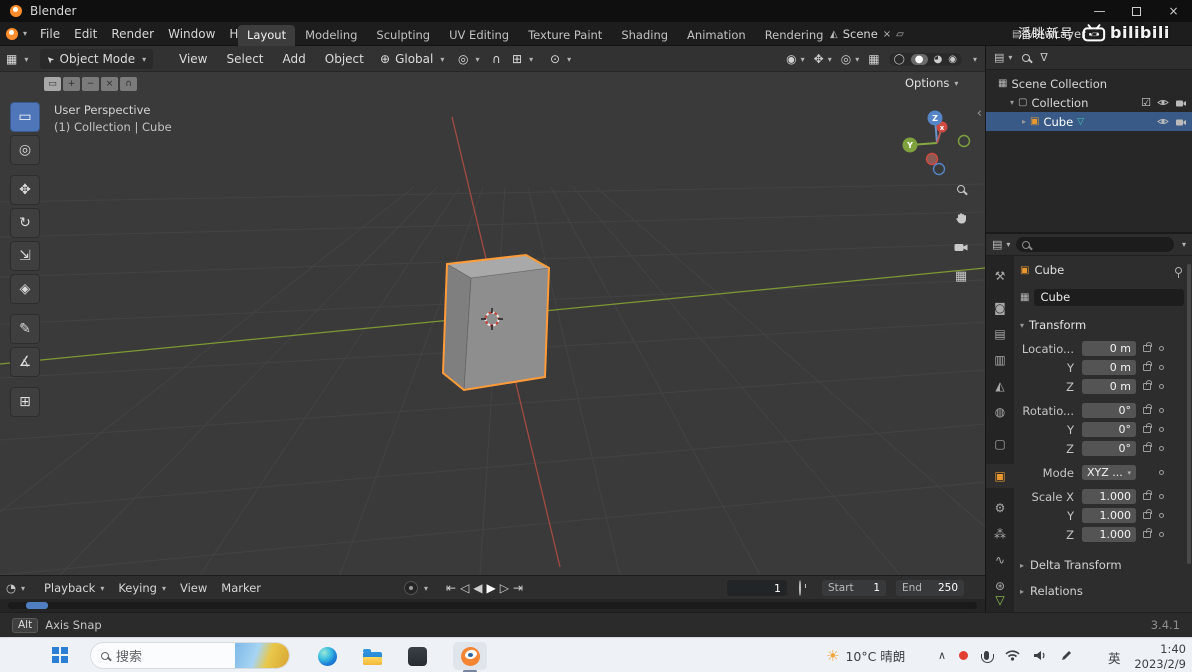 The height and width of the screenshot is (672, 1192). What do you see at coordinates (800, 588) in the screenshot?
I see `preview-range-clock-icon` at bounding box center [800, 588].